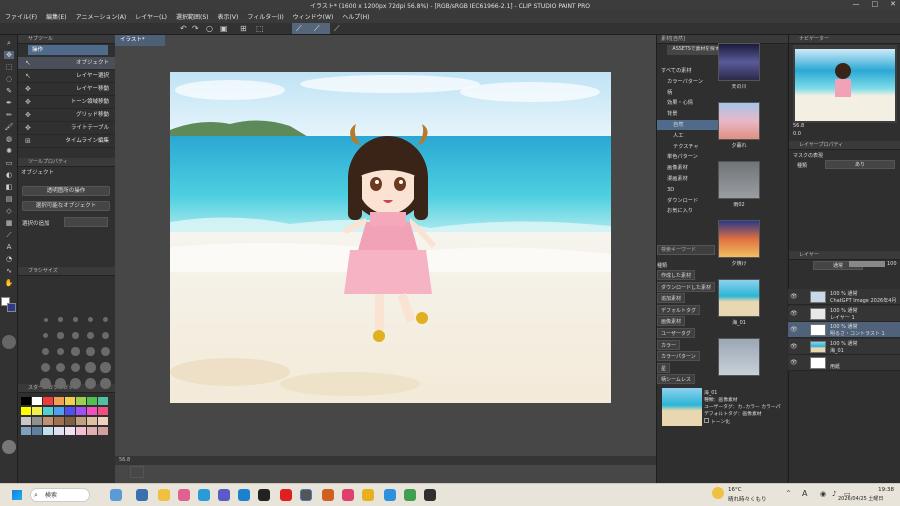  I want to click on navigator-angle: 0.0, so click(797, 134).